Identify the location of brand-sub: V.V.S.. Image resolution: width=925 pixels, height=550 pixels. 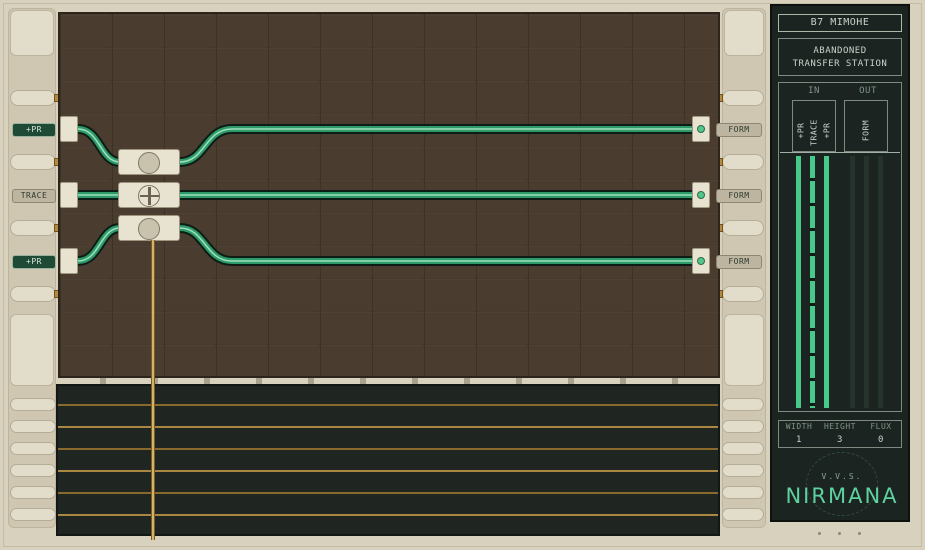
(842, 476).